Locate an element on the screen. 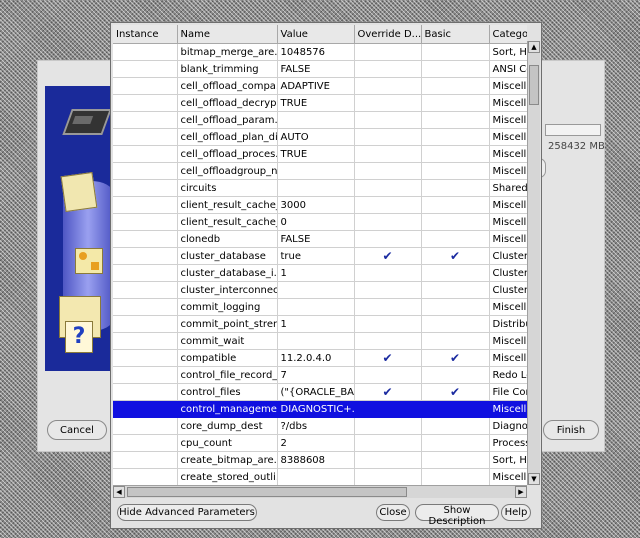 This screenshot has width=640, height=538. value-cell: ADAPTIVE is located at coordinates (316, 86).